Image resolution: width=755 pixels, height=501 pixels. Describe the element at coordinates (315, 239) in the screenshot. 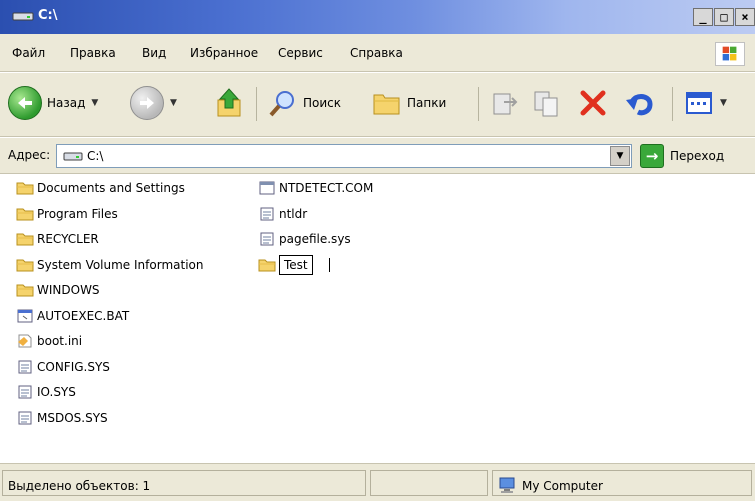

I see `file-name: pagefile.sys` at that location.